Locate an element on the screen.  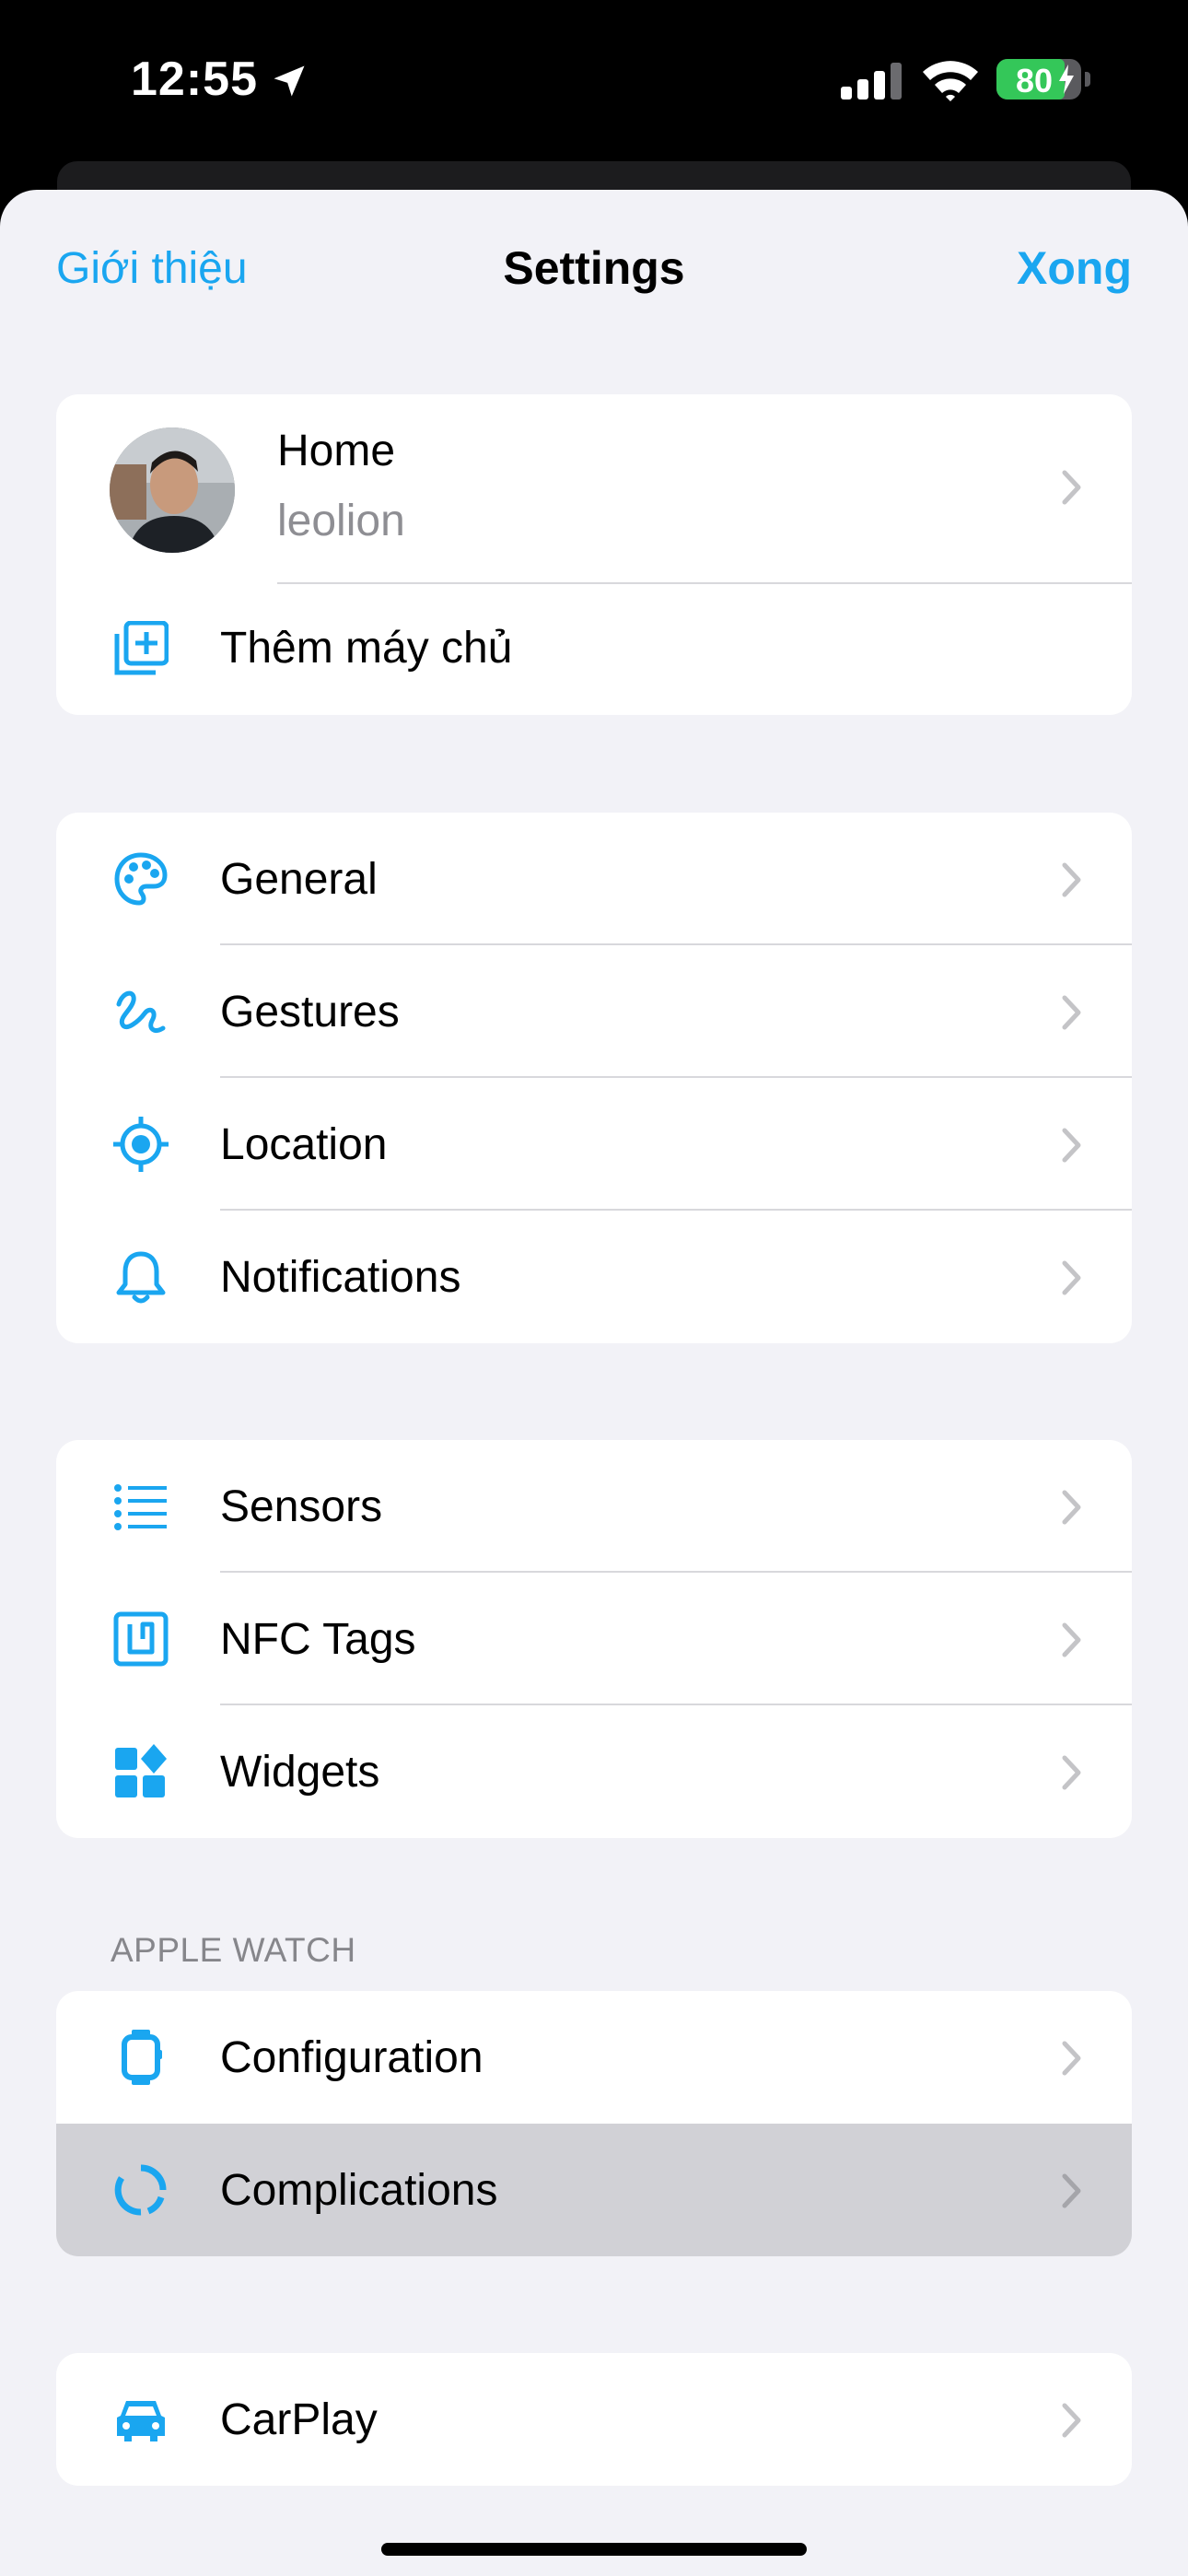
status-bar: 12:55 80 is located at coordinates (594, 80).